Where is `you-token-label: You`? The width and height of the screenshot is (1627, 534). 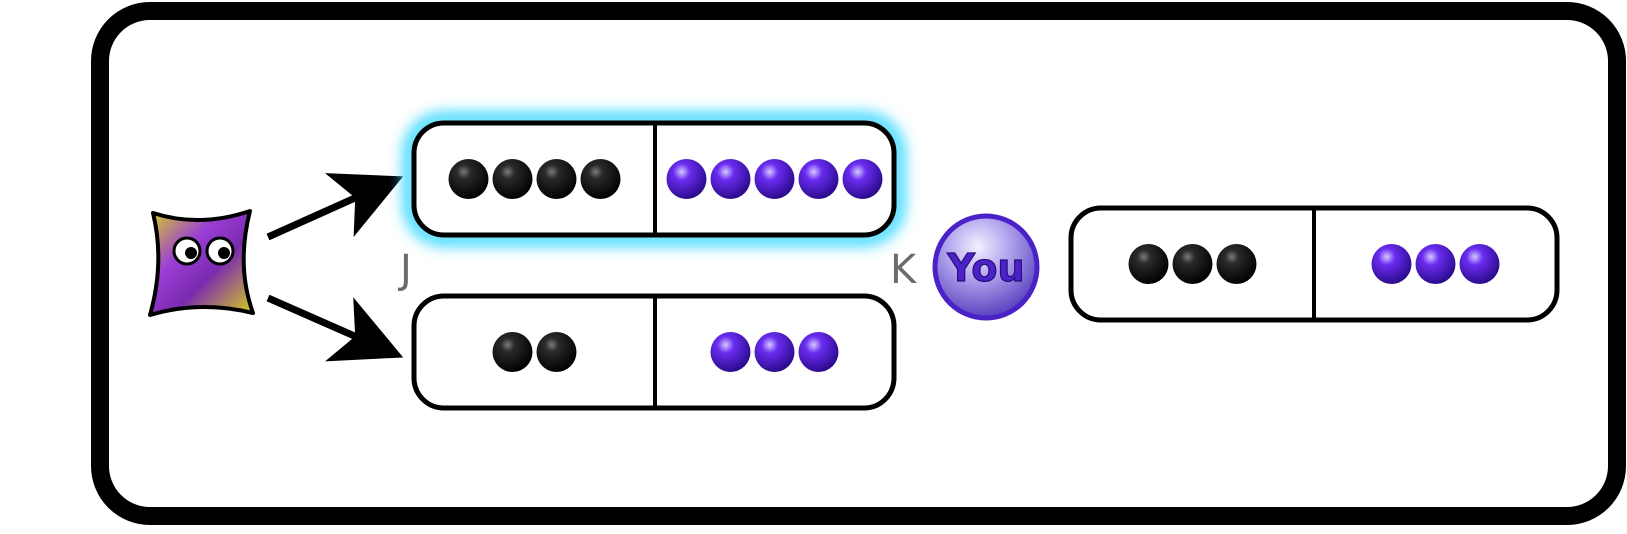 you-token-label: You is located at coordinates (985, 268).